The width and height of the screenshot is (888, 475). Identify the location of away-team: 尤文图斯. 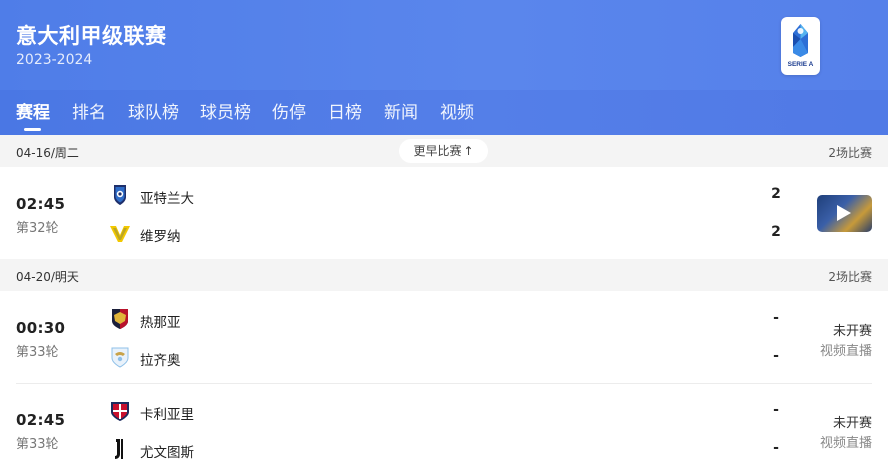
(258, 449).